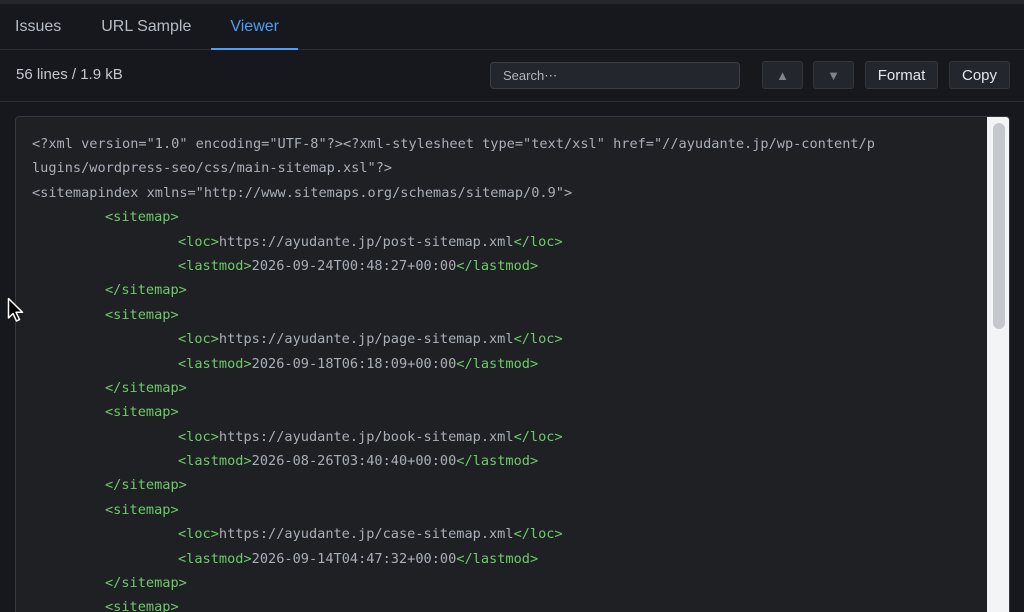 The width and height of the screenshot is (1024, 612). Describe the element at coordinates (901, 75) in the screenshot. I see `format-button: Format` at that location.